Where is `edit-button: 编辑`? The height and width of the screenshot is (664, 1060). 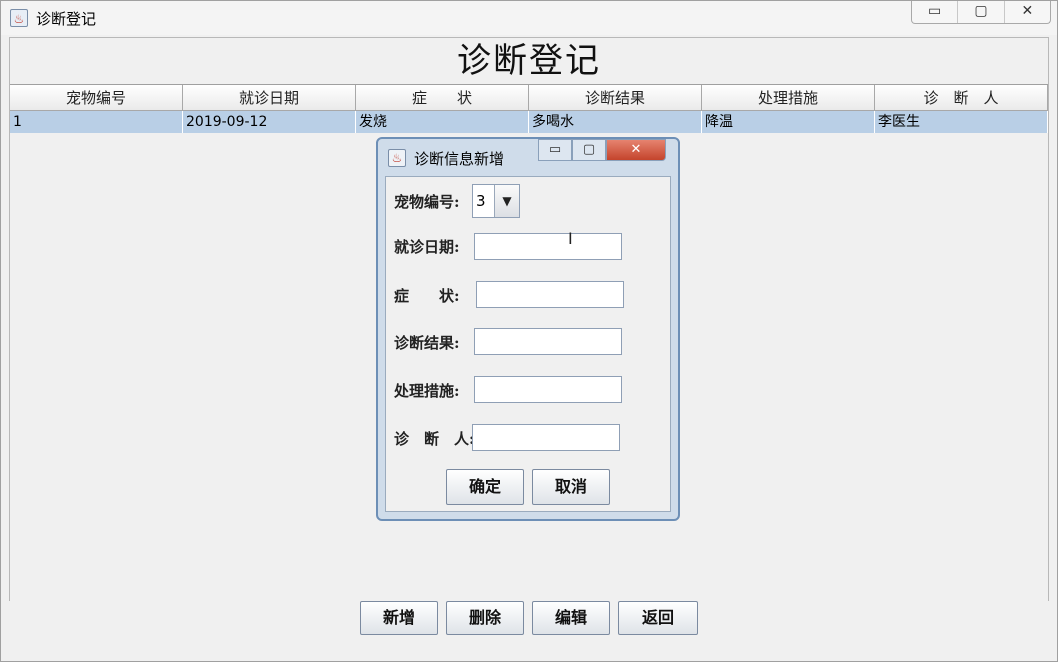
edit-button: 编辑 is located at coordinates (571, 618).